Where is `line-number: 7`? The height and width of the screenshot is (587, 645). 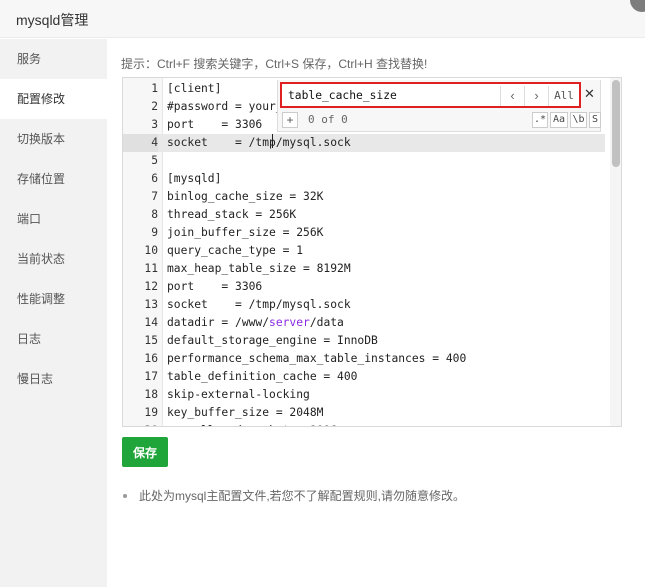 line-number: 7 is located at coordinates (154, 196).